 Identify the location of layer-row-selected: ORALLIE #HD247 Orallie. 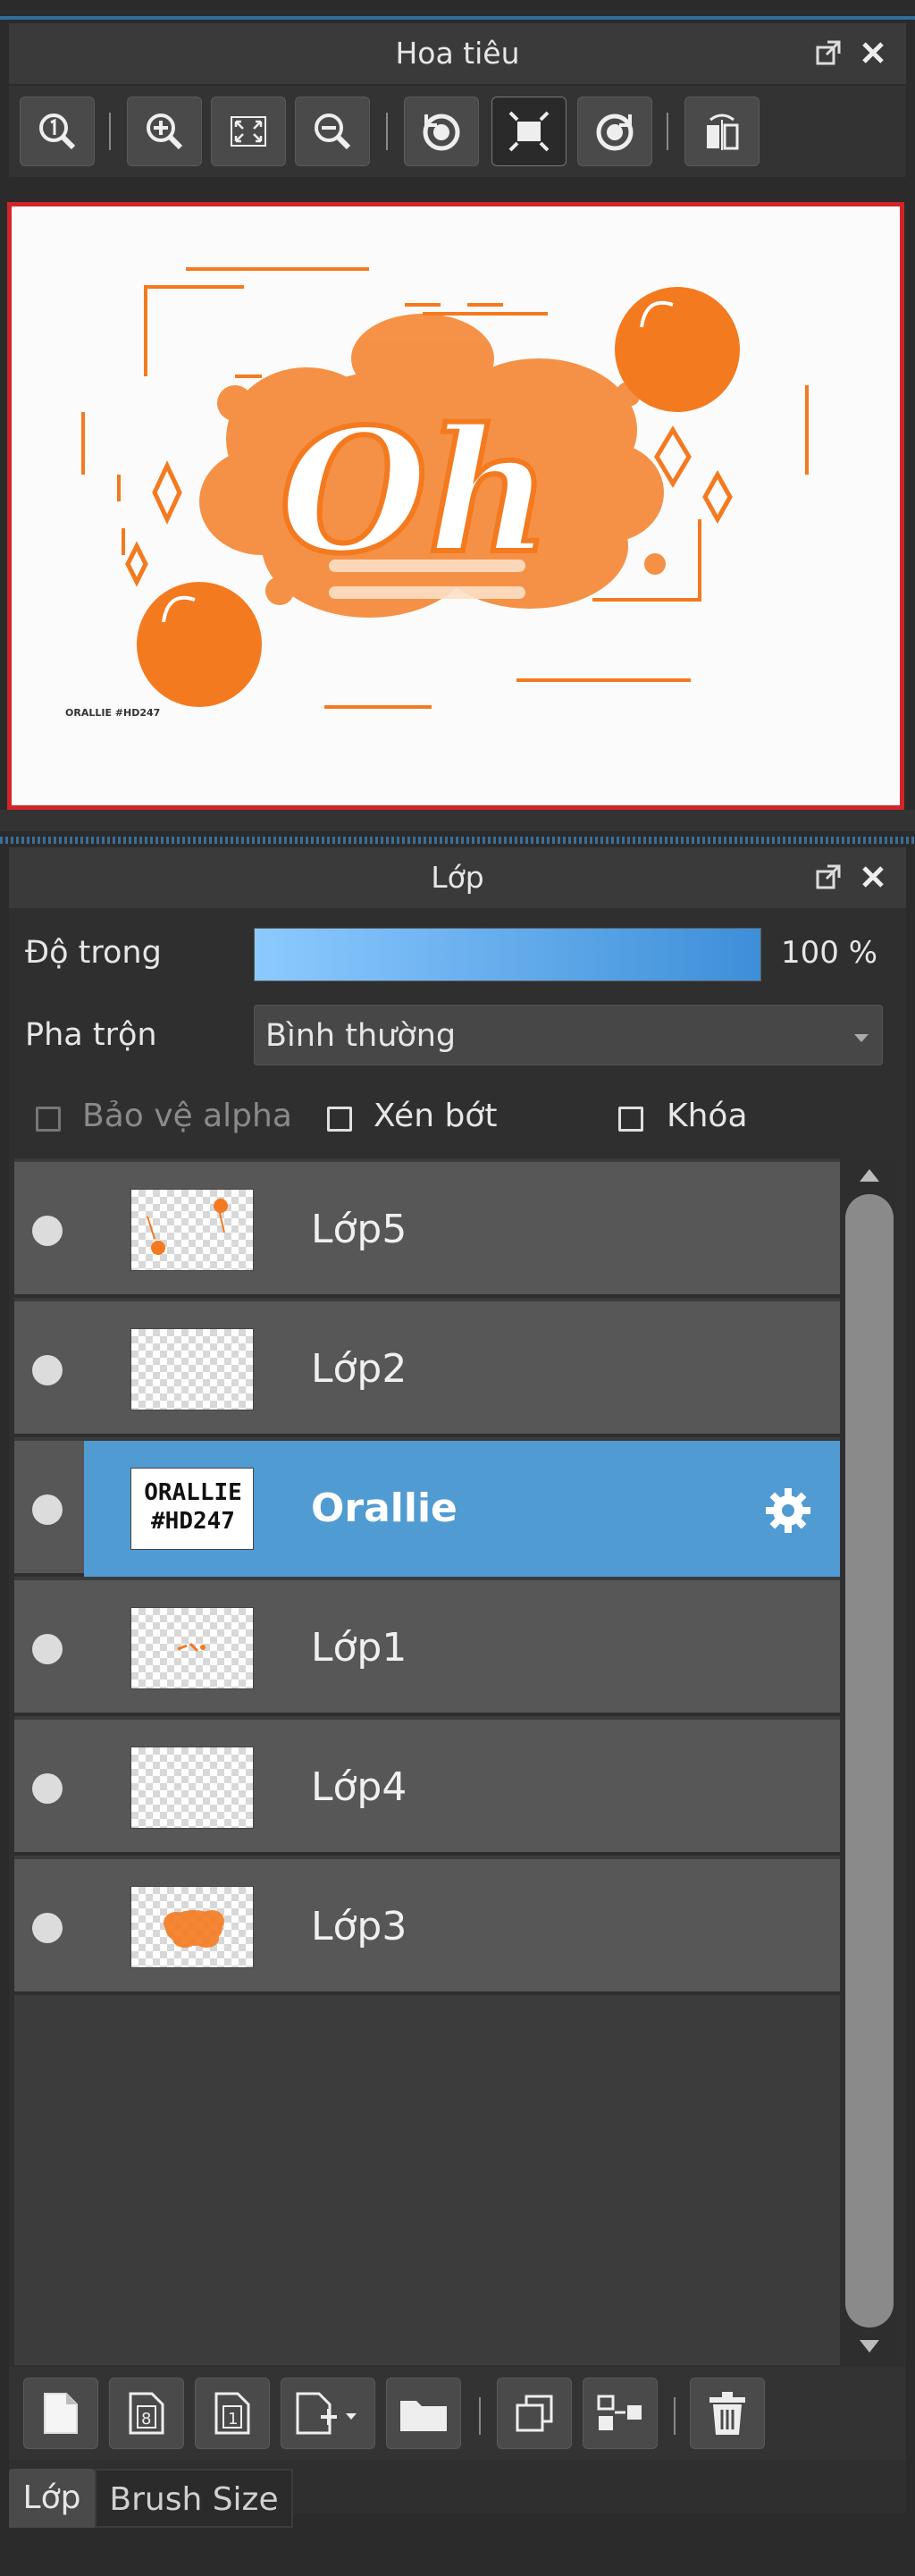
(427, 1509).